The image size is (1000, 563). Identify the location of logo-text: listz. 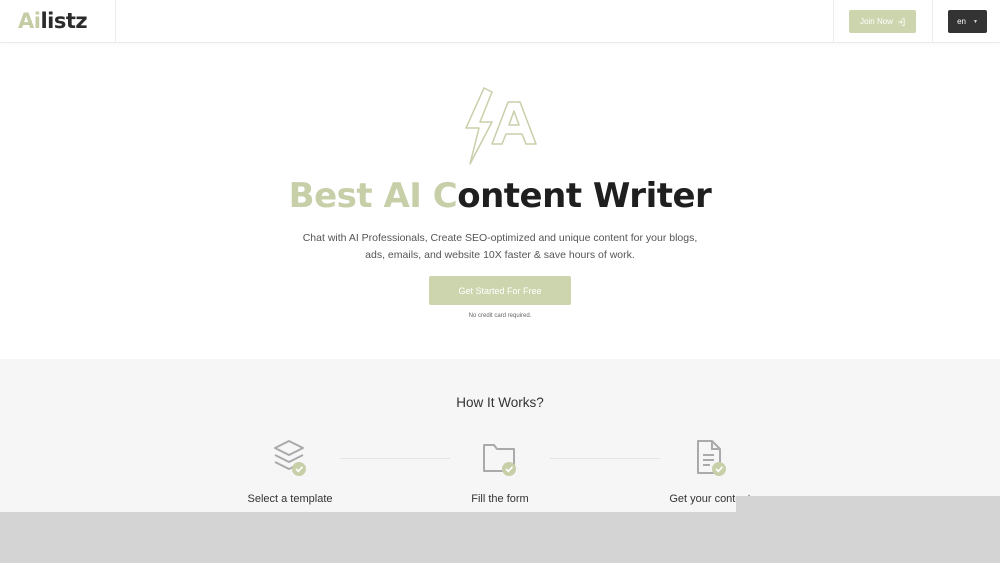
(64, 21).